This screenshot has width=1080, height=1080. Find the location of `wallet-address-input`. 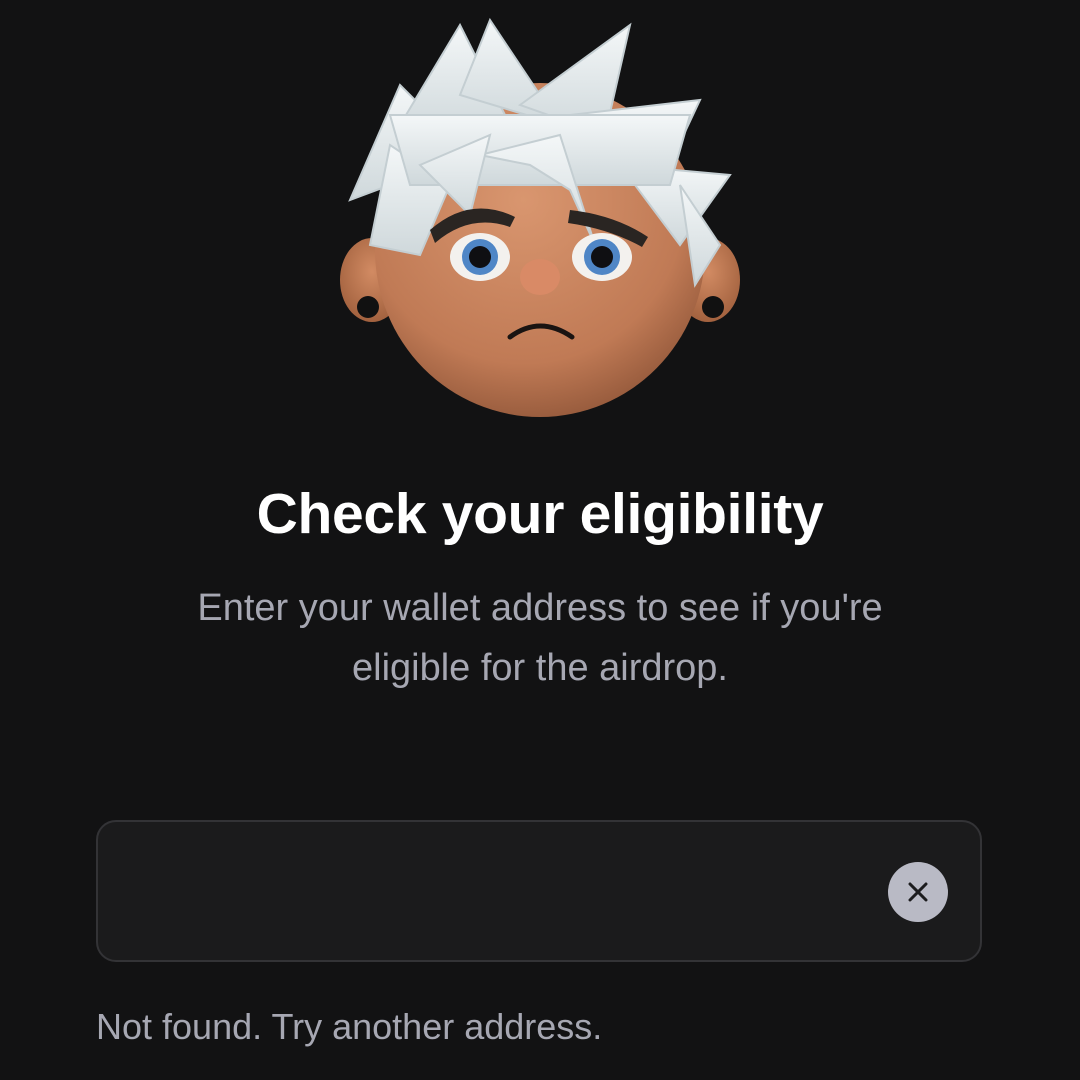

wallet-address-input is located at coordinates (506, 893).